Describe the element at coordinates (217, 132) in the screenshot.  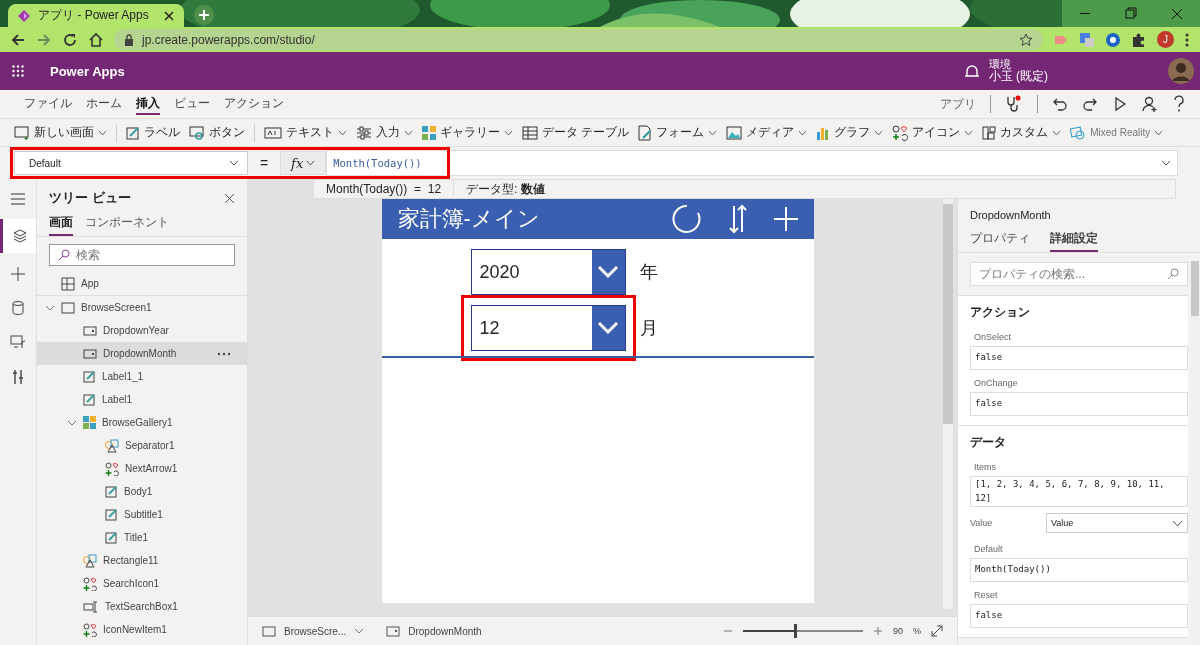
I see `ribbon-button: ボタン` at that location.